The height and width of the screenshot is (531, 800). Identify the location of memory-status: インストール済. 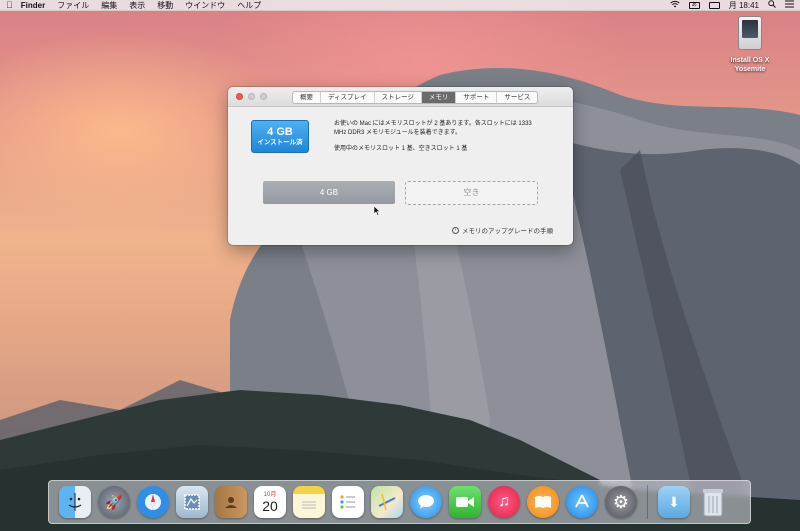
(280, 142).